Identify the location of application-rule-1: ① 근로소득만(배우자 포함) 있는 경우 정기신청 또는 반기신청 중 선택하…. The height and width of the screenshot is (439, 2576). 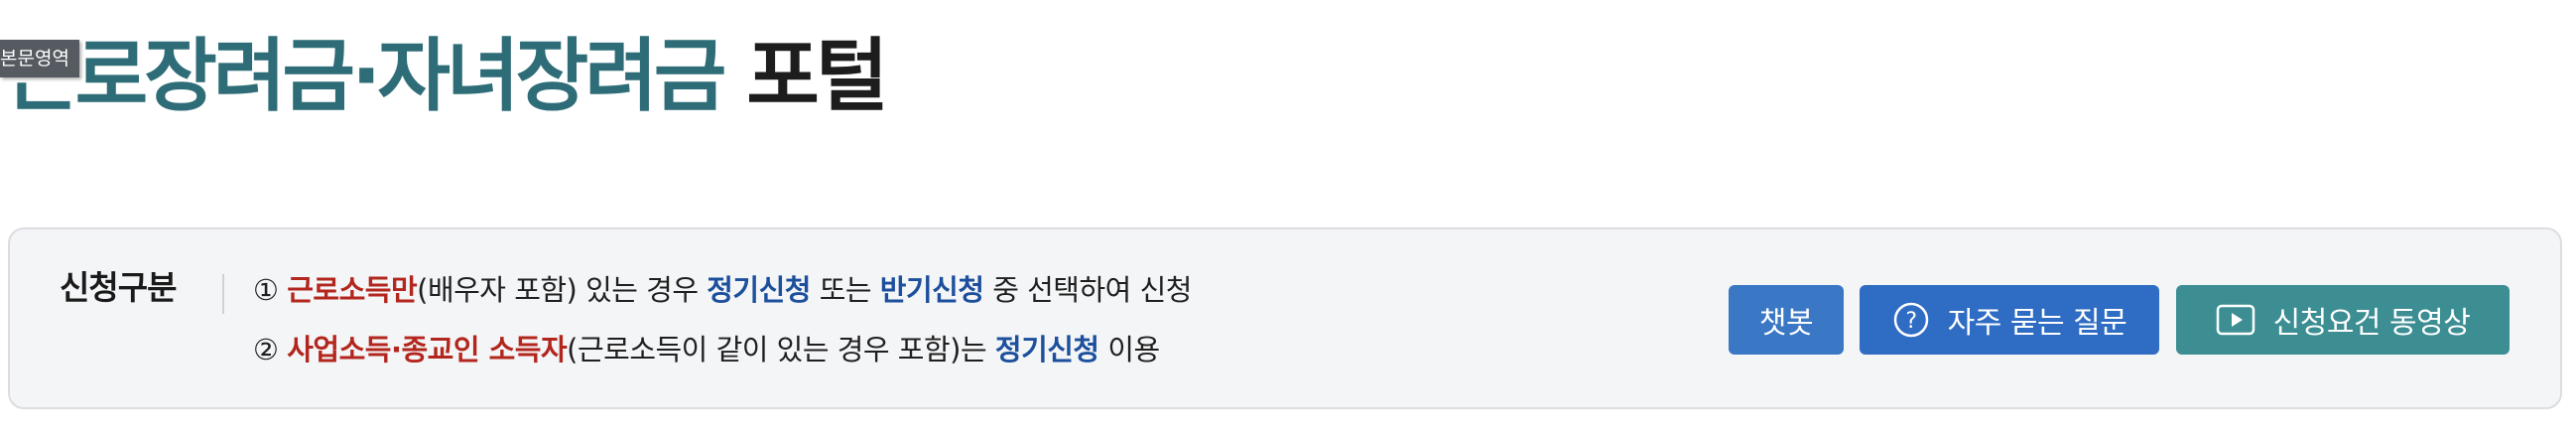
(723, 288).